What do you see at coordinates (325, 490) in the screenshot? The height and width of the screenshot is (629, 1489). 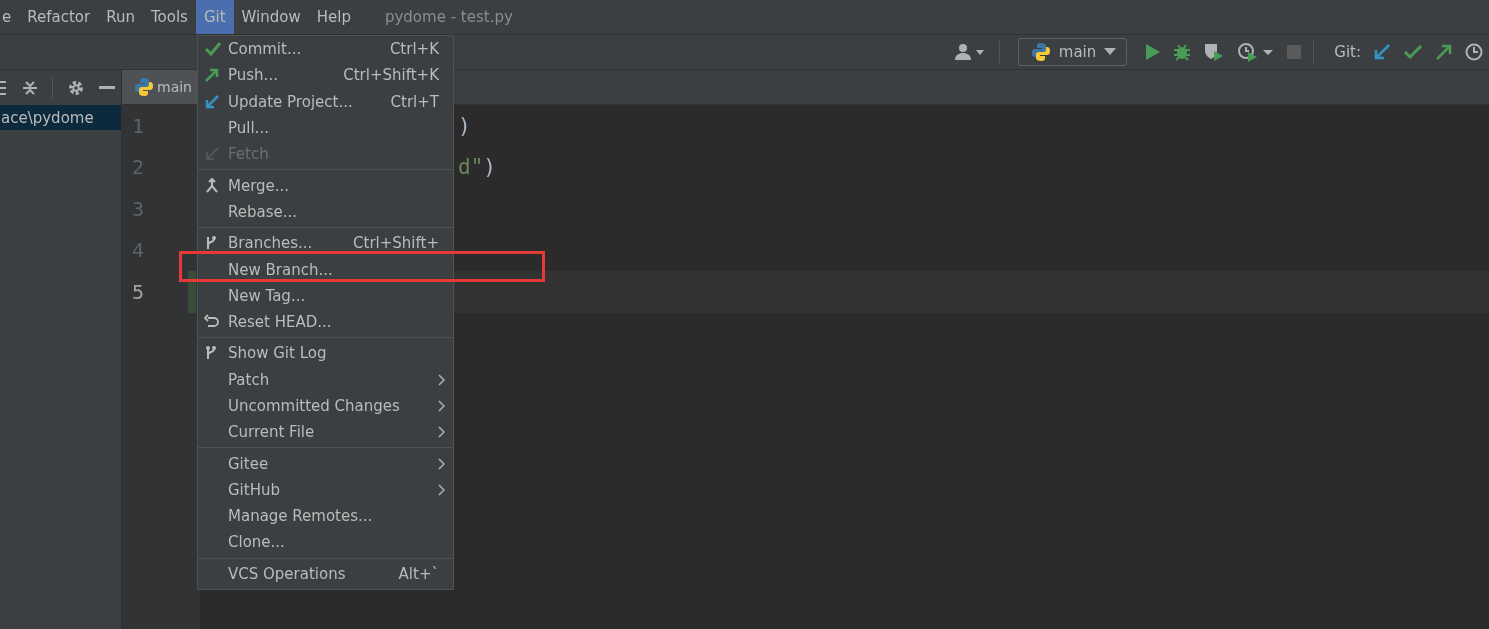 I see `menu-item: GitHub` at bounding box center [325, 490].